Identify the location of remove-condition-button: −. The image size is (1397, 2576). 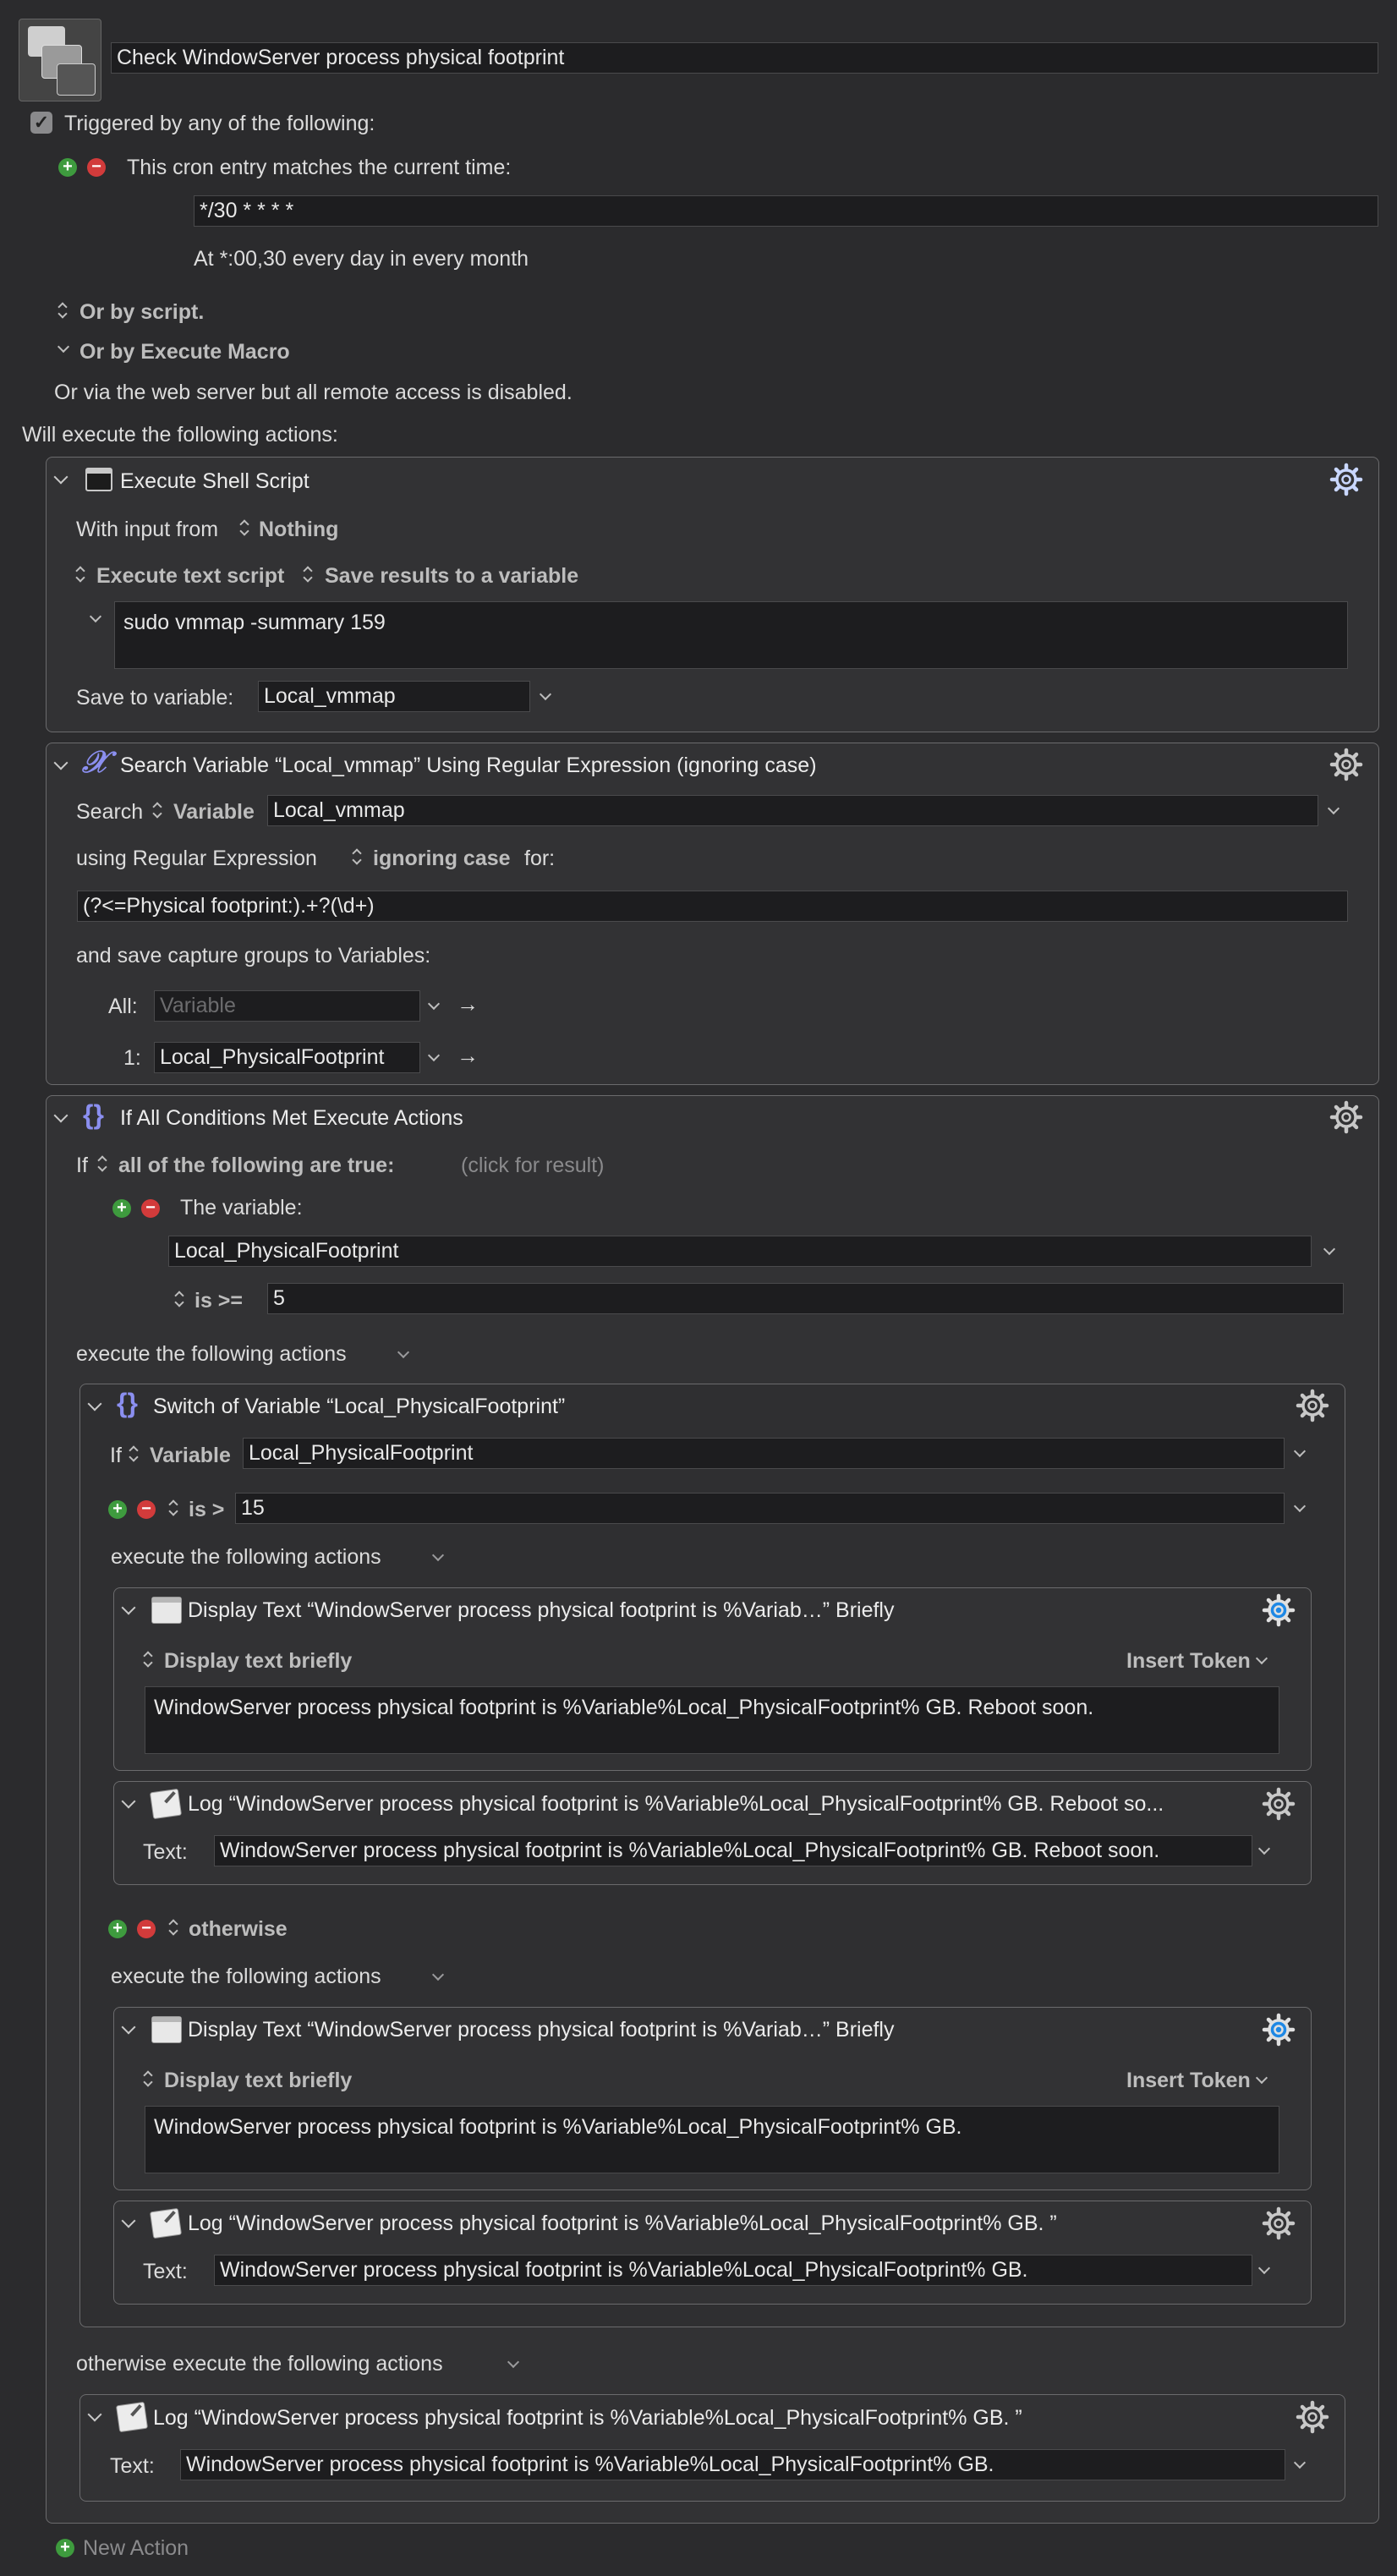
(150, 1208).